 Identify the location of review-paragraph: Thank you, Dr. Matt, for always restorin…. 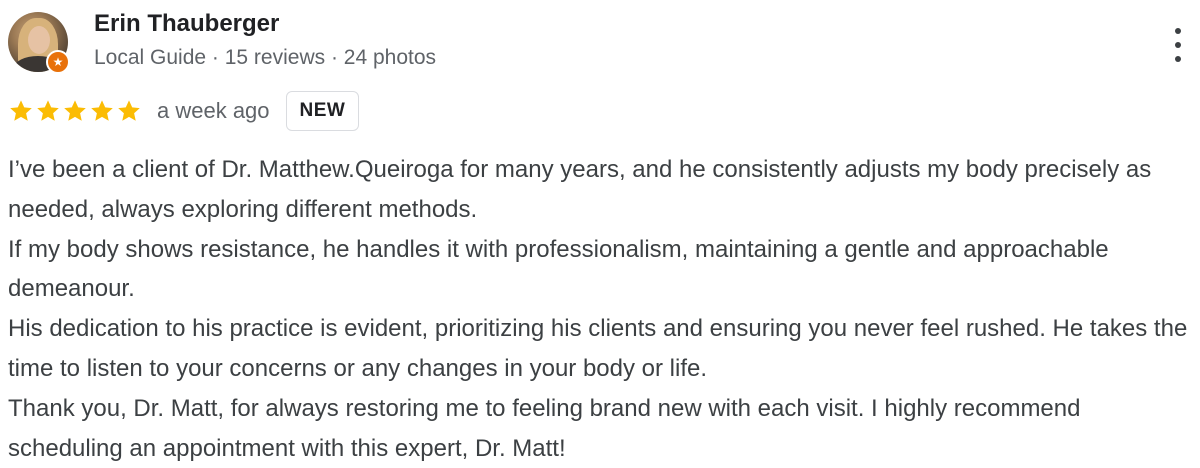
(544, 428).